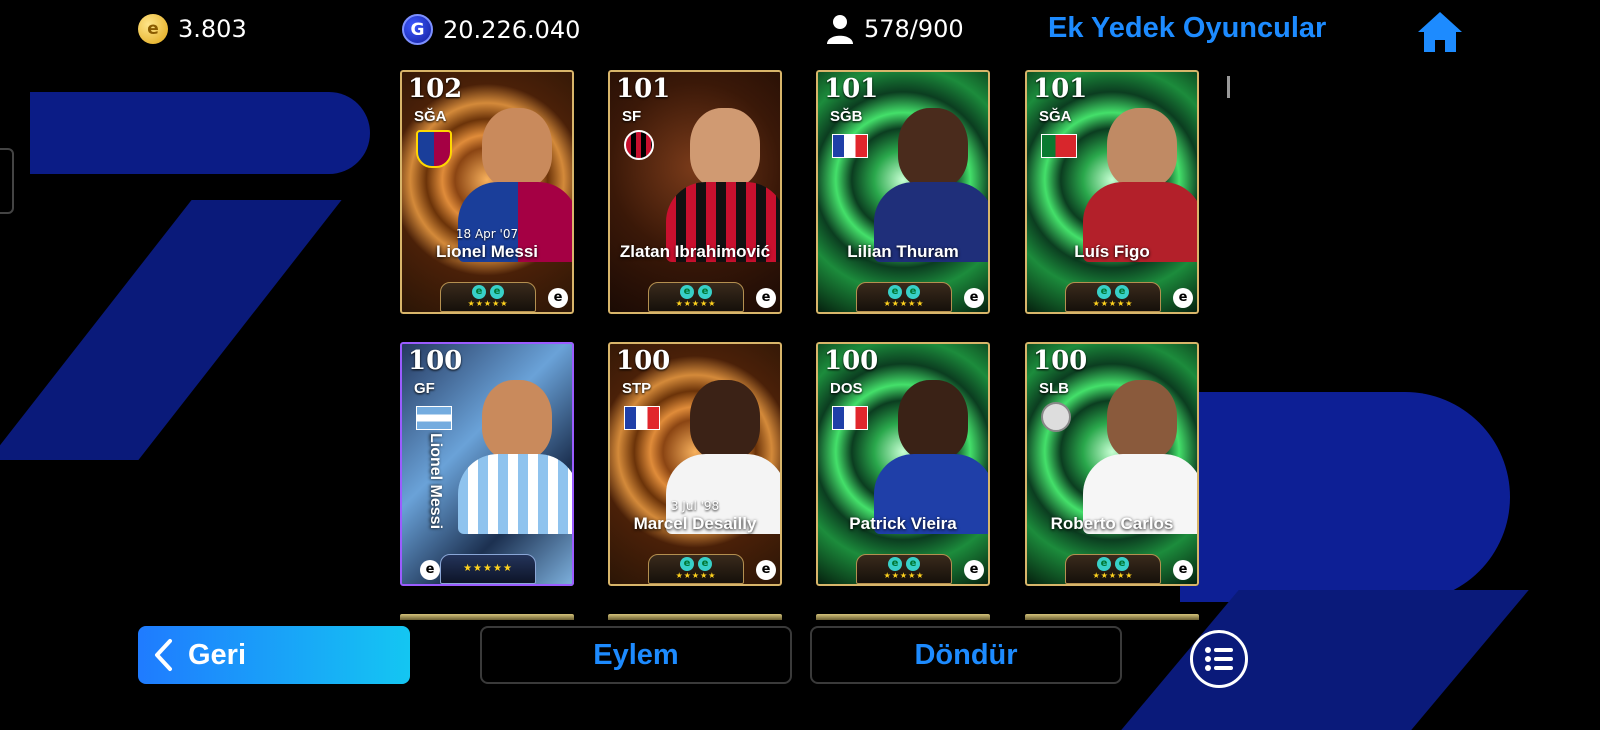  Describe the element at coordinates (212, 29) in the screenshot. I see `coins-value: 3.803` at that location.